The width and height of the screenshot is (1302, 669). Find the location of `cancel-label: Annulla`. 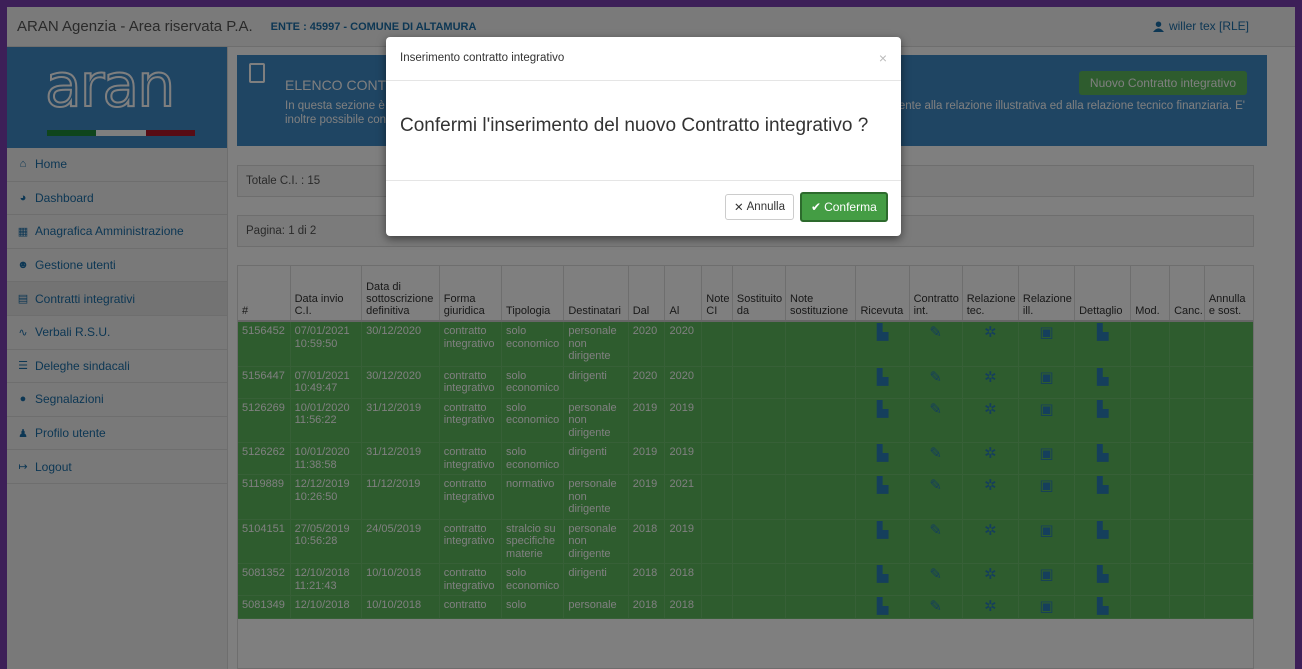

cancel-label: Annulla is located at coordinates (766, 207).